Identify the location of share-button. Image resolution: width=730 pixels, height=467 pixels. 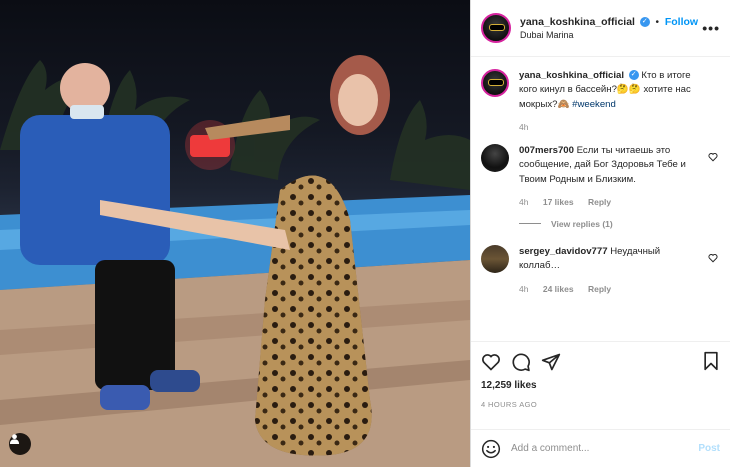
(551, 362).